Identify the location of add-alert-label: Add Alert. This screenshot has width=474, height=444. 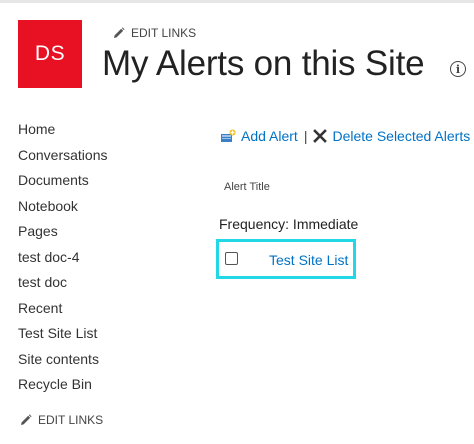
(269, 136).